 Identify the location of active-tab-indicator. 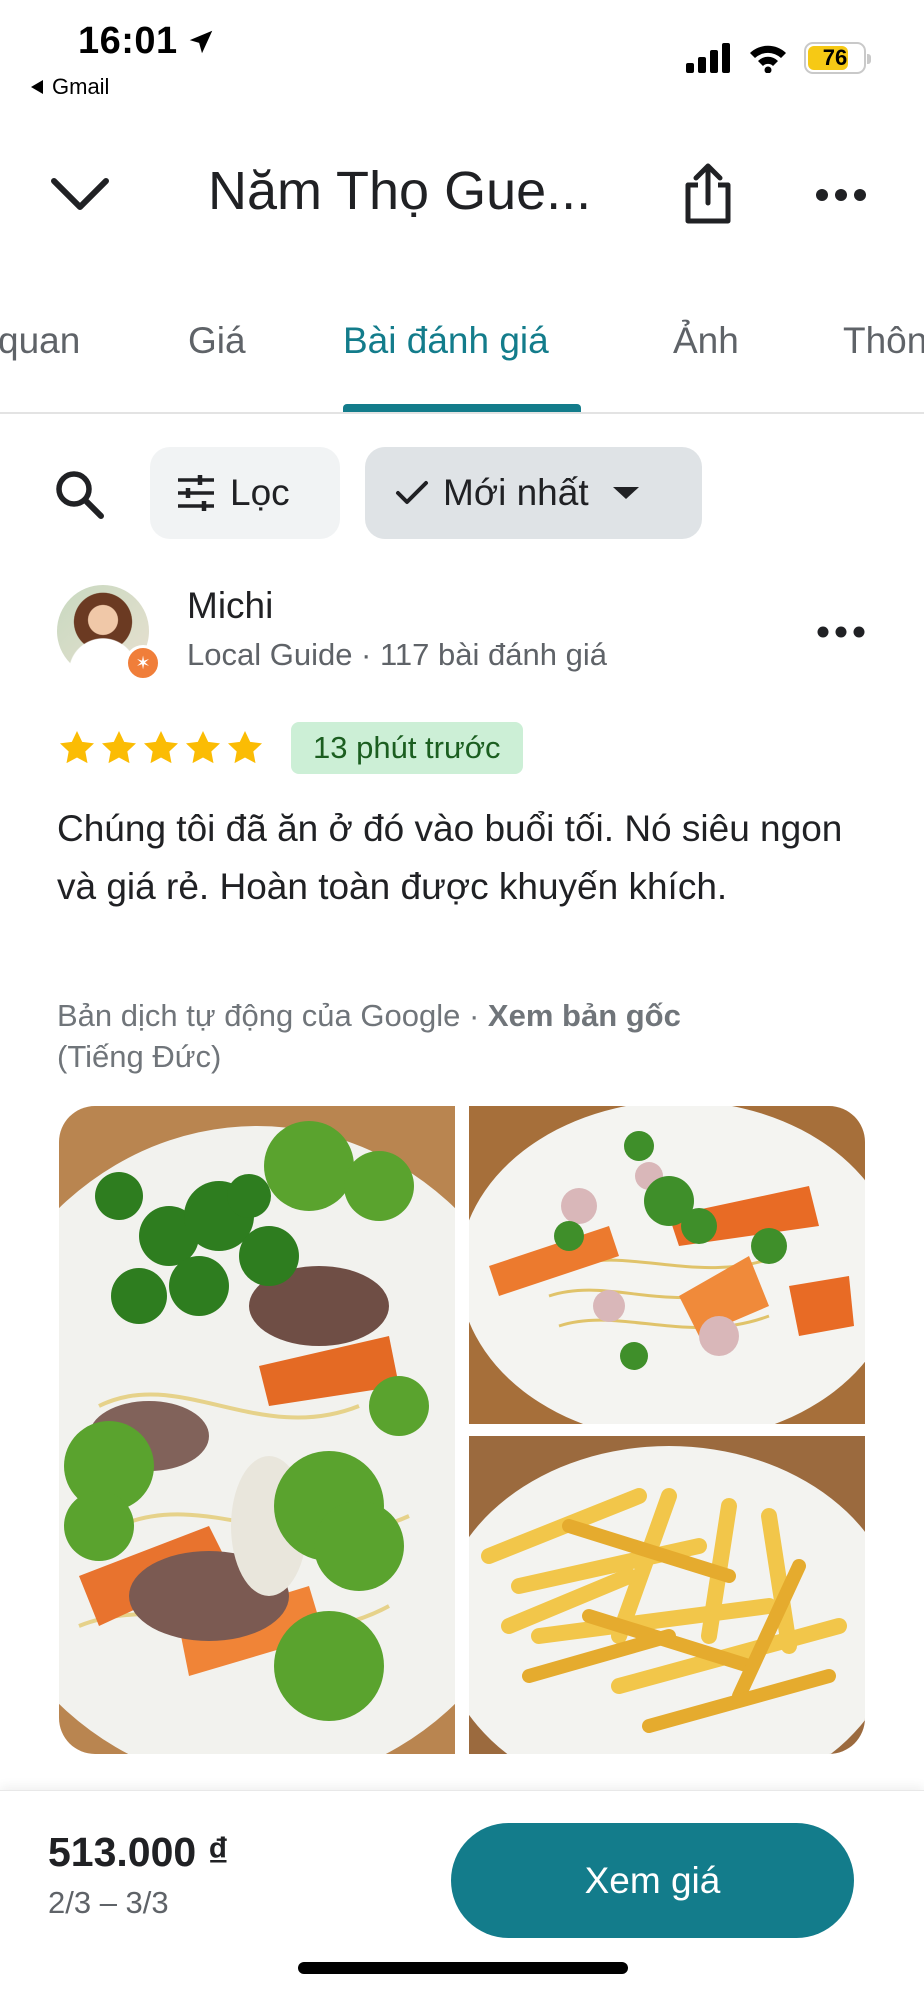
(462, 408).